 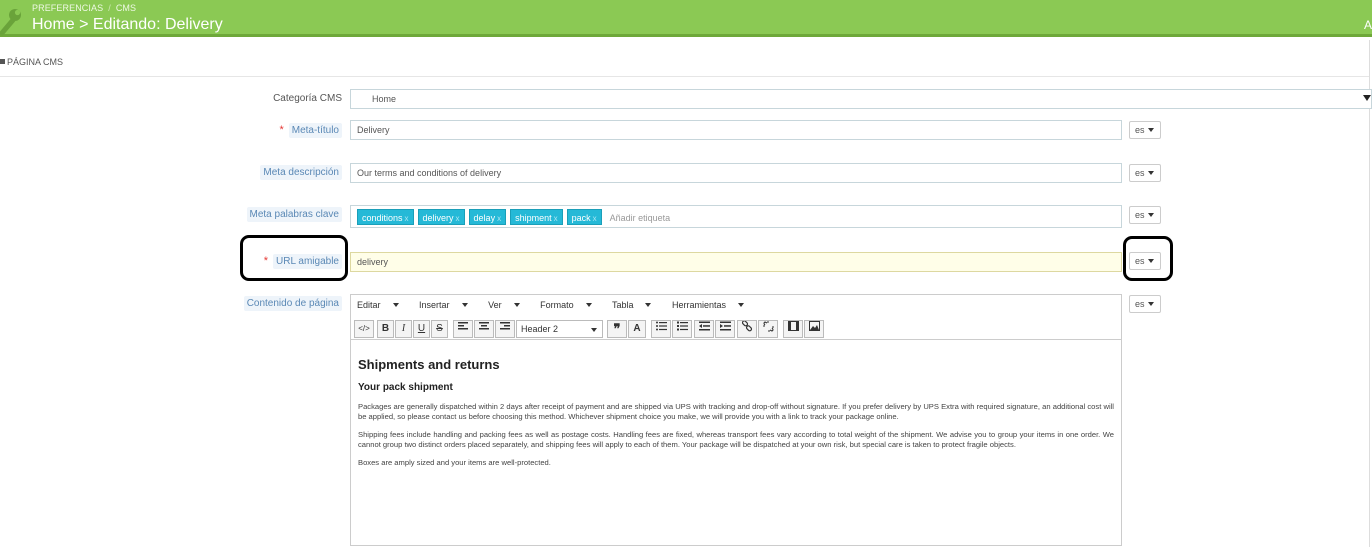 I want to click on wrench-icon, so click(x=10, y=22).